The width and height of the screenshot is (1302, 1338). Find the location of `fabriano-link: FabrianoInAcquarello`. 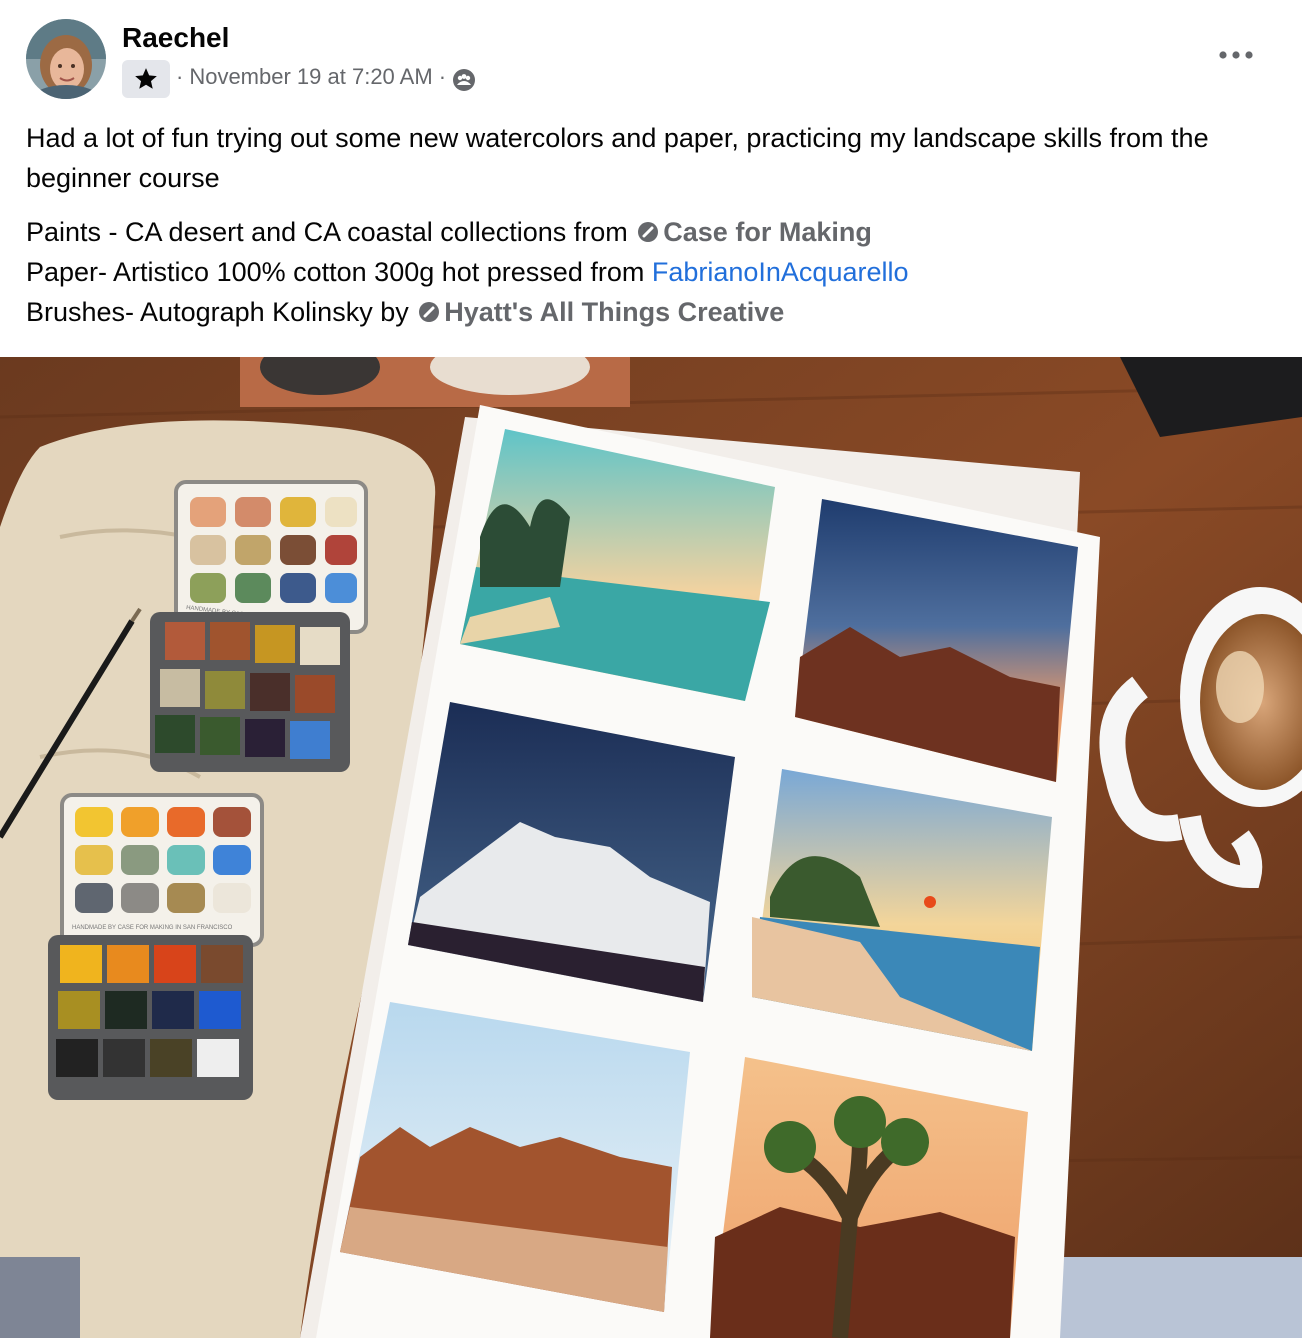

fabriano-link: FabrianoInAcquarello is located at coordinates (780, 272).